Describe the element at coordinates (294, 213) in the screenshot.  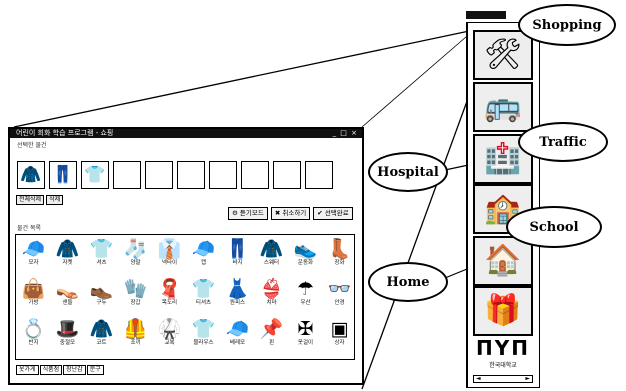
I see `cancel-label: 취소하기` at that location.